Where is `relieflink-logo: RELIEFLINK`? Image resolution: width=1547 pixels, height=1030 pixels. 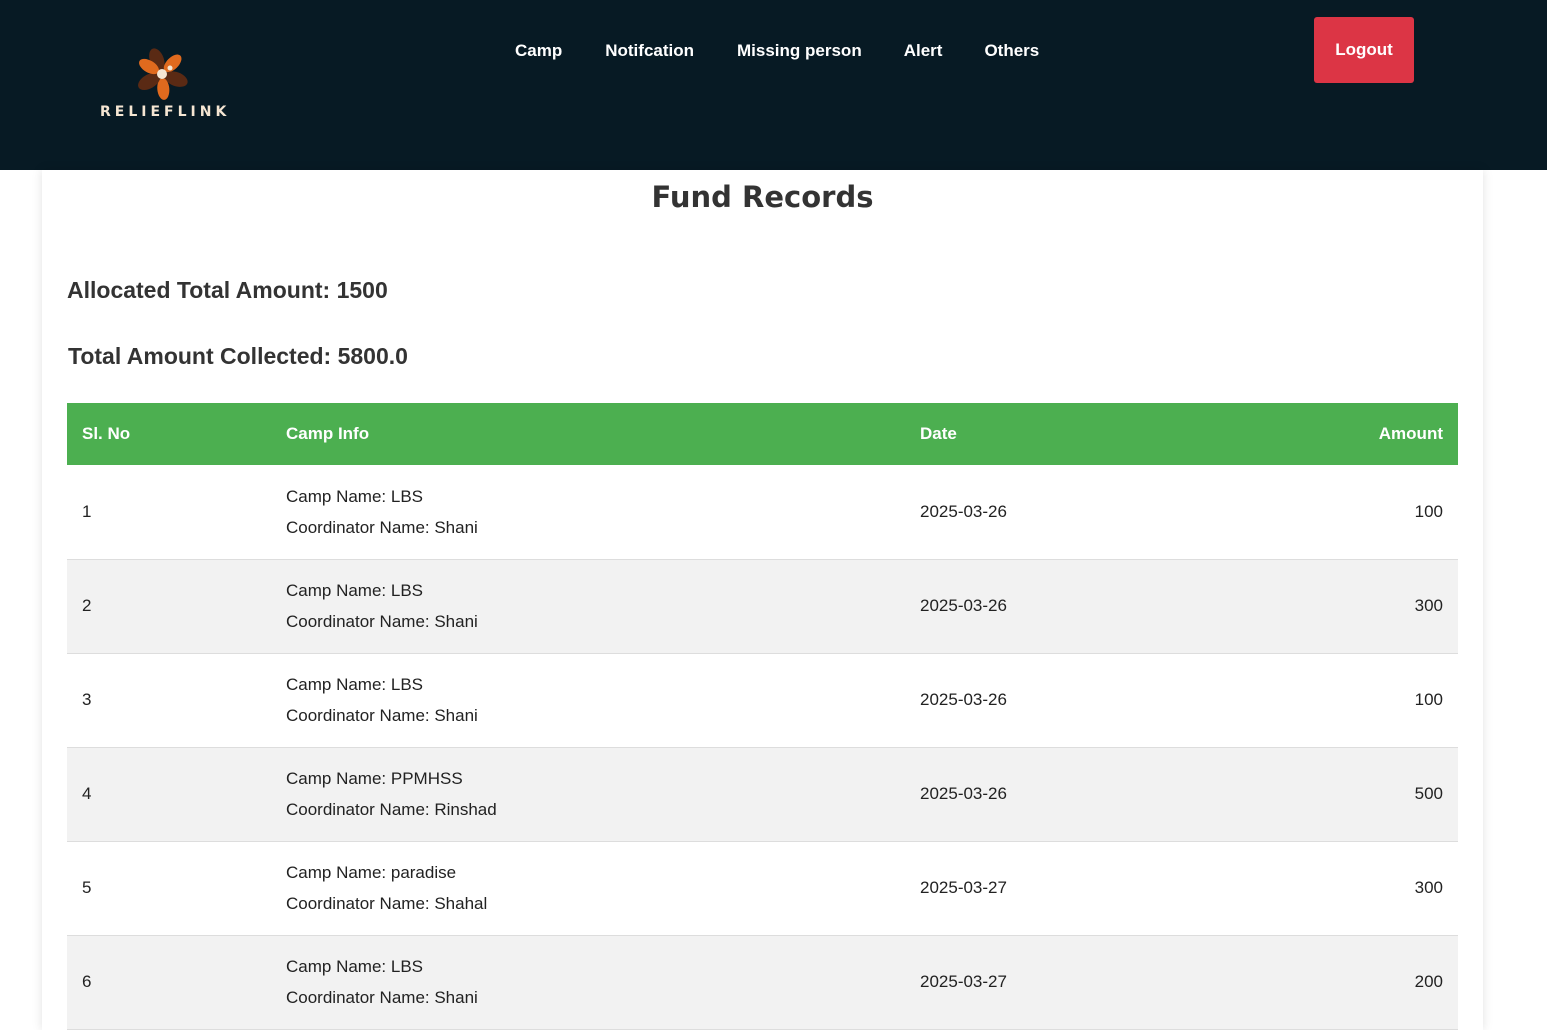 relieflink-logo: RELIEFLINK is located at coordinates (163, 84).